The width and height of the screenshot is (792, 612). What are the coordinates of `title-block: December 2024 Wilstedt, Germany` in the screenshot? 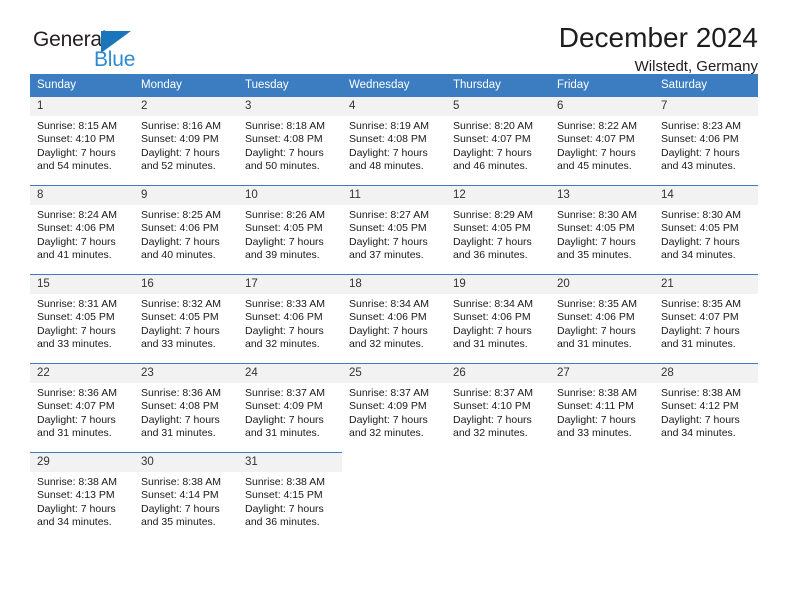 It's located at (658, 48).